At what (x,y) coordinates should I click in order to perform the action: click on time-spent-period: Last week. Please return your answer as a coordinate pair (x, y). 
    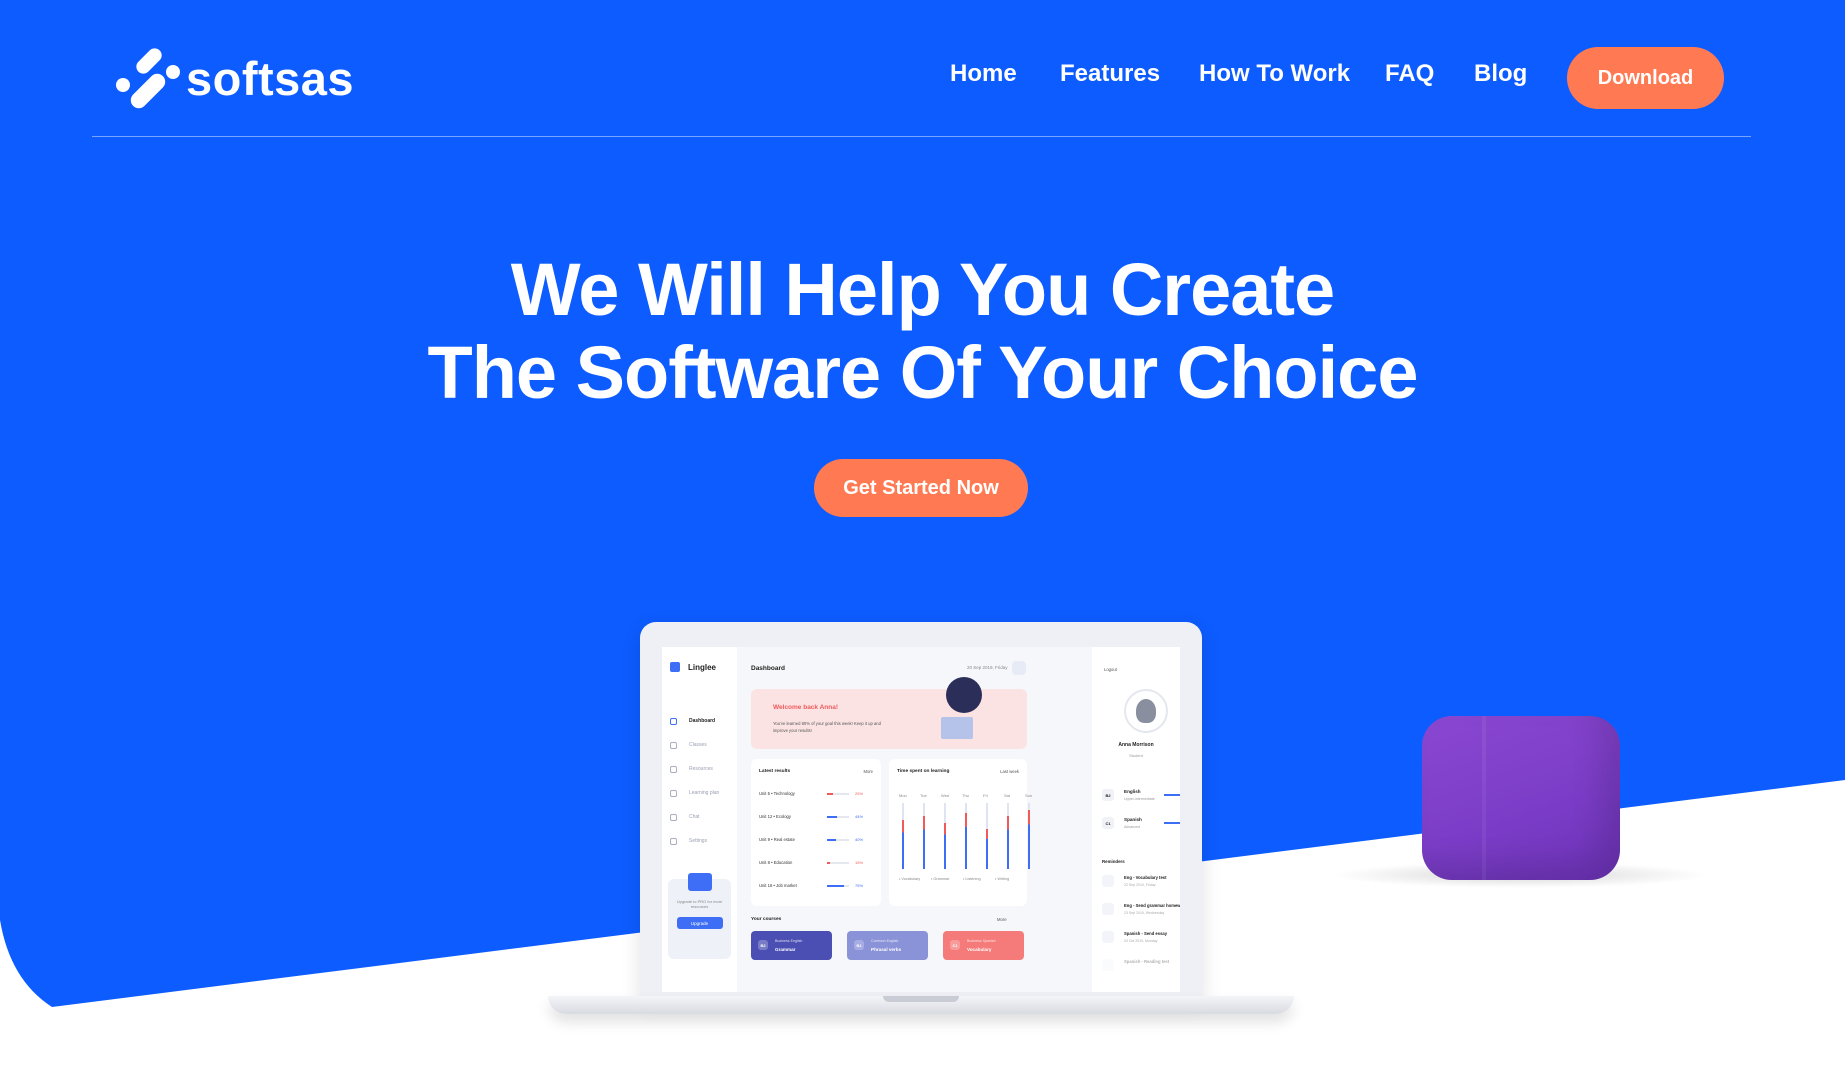
    Looking at the image, I should click on (1009, 771).